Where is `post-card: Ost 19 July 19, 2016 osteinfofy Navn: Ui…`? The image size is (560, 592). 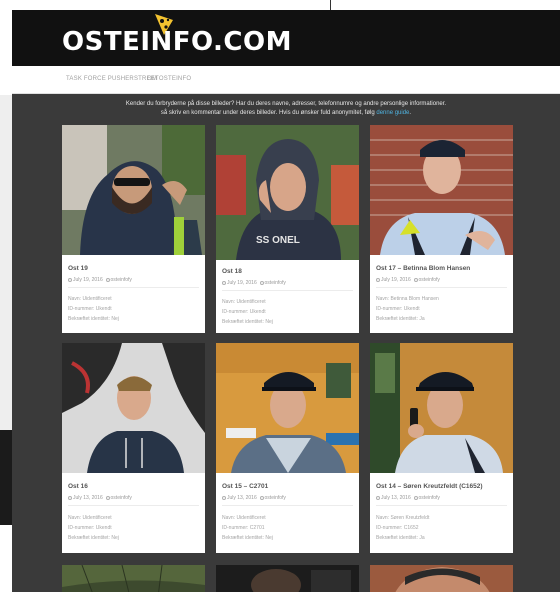
post-card: Ost 19 July 19, 2016 osteinfofy Navn: Ui… is located at coordinates (133, 229).